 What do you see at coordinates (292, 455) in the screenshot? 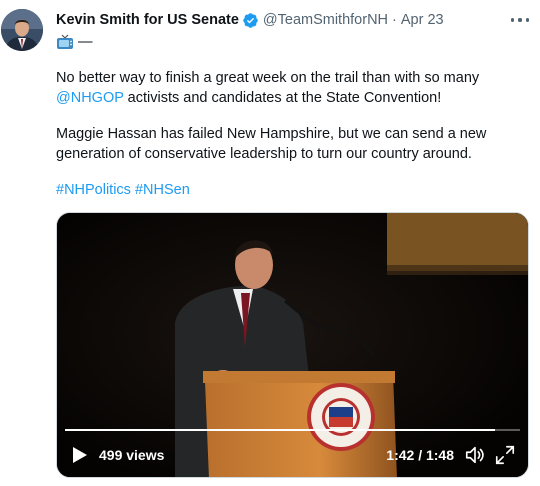
I see `video-controls: 499 views 1:42 / 1:48` at bounding box center [292, 455].